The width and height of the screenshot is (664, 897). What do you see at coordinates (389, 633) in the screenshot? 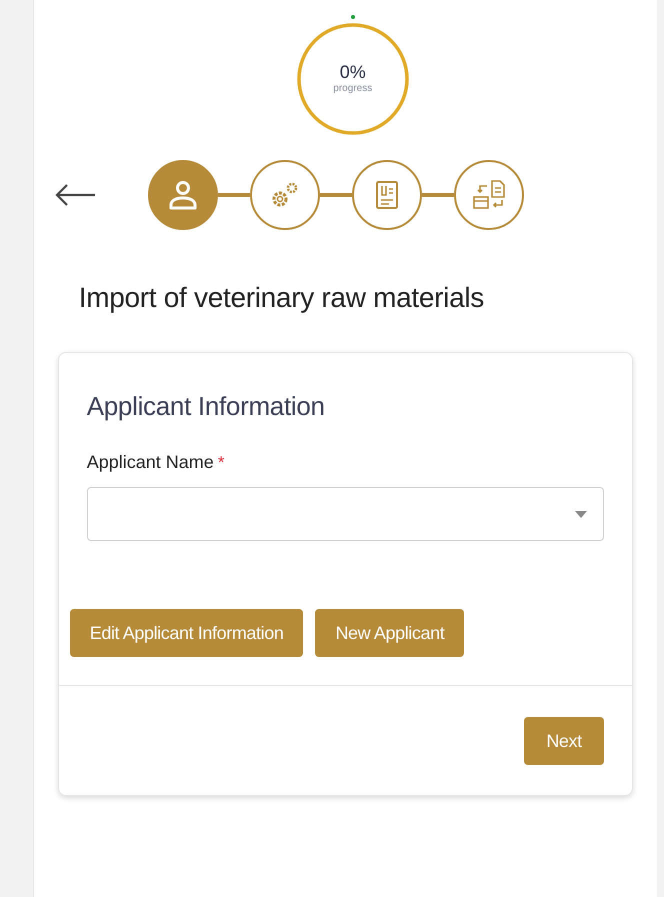
I see `action-button: New Applicant` at bounding box center [389, 633].